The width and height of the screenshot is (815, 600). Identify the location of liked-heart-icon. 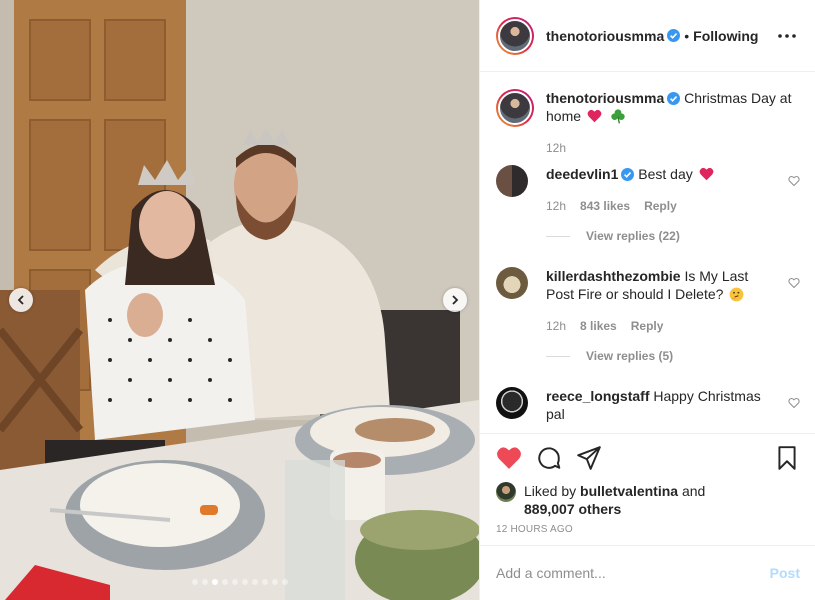
(509, 458).